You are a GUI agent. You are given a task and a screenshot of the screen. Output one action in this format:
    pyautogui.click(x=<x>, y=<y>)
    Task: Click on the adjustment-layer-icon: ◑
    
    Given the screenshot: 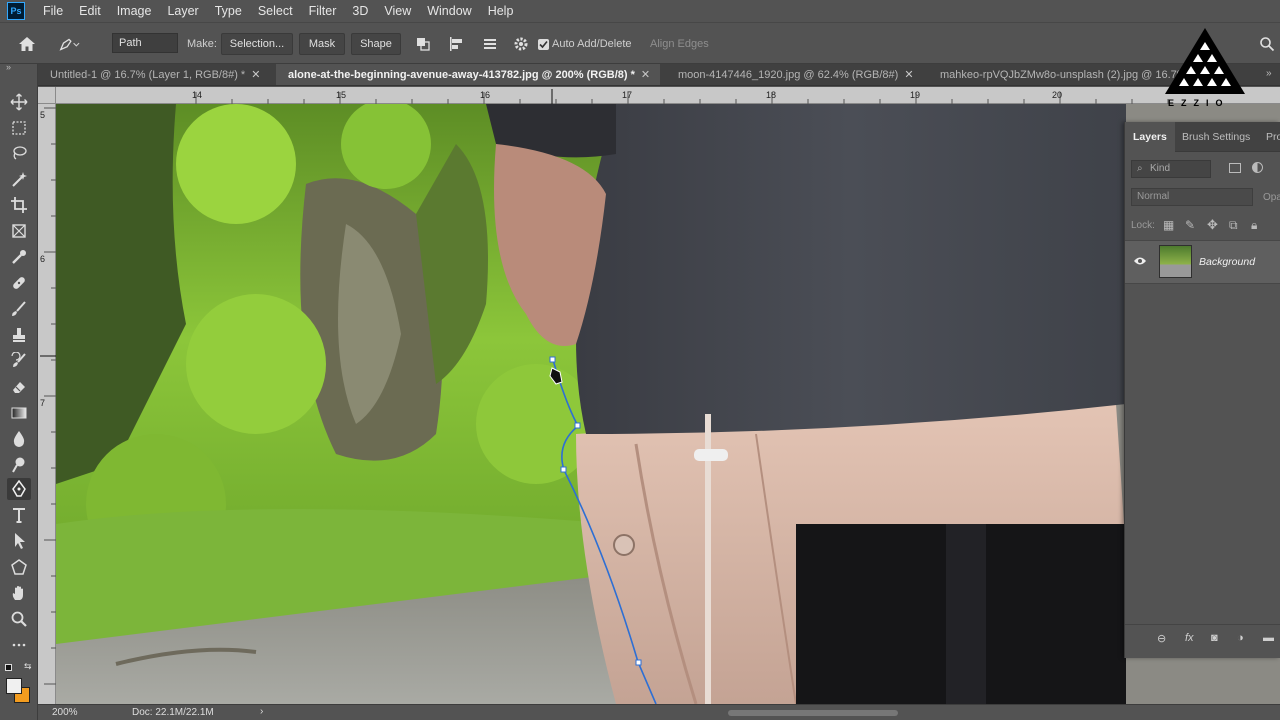 What is the action you would take?
    pyautogui.click(x=1240, y=638)
    